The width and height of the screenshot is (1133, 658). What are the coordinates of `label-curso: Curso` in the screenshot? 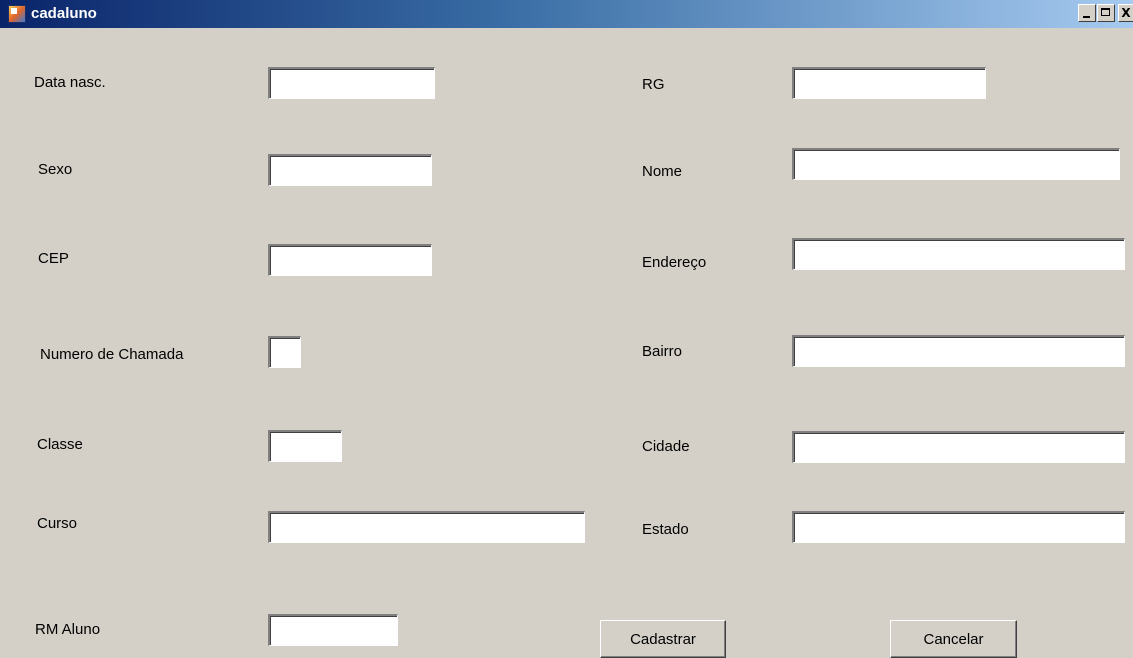 It's located at (57, 523).